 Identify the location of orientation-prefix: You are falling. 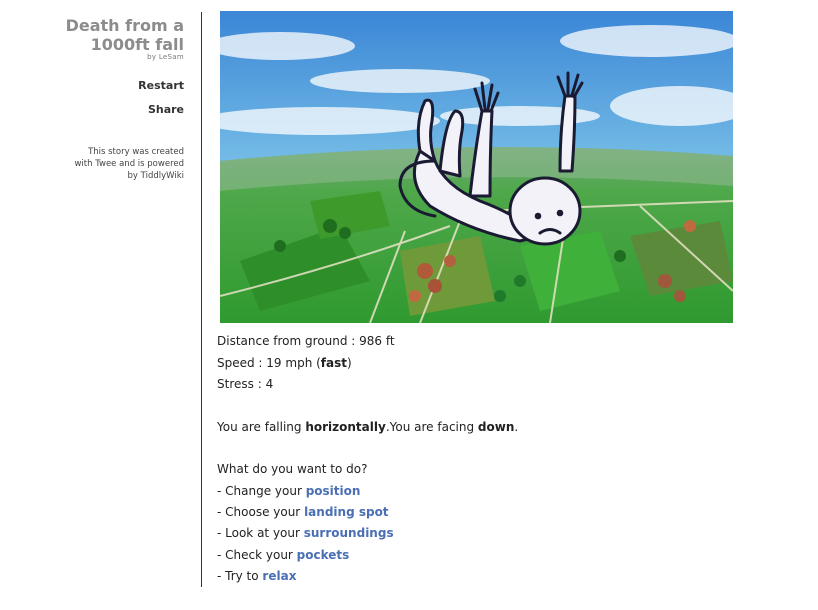
(261, 427).